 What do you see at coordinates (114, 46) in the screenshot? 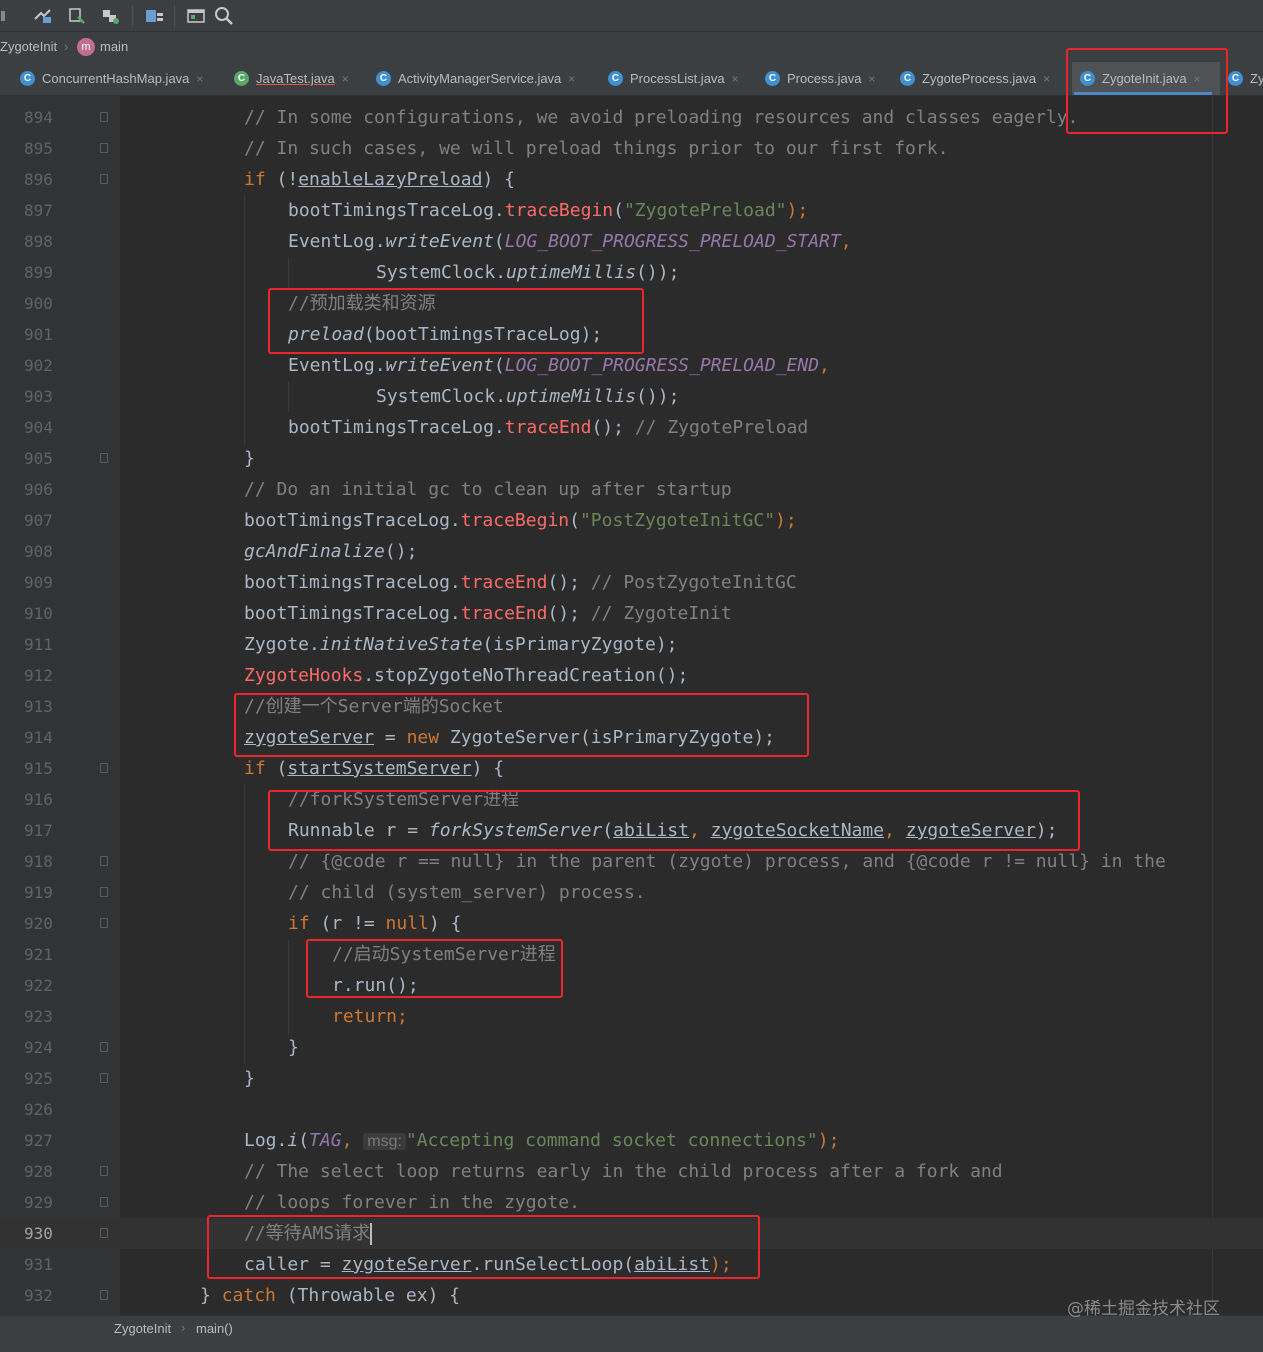
I see `breadcrumb-method: main` at bounding box center [114, 46].